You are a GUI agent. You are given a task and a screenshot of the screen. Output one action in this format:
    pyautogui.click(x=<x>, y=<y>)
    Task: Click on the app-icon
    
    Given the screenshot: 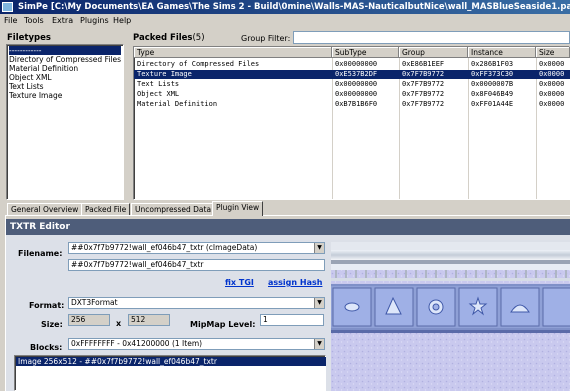 What is the action you would take?
    pyautogui.click(x=7, y=7)
    